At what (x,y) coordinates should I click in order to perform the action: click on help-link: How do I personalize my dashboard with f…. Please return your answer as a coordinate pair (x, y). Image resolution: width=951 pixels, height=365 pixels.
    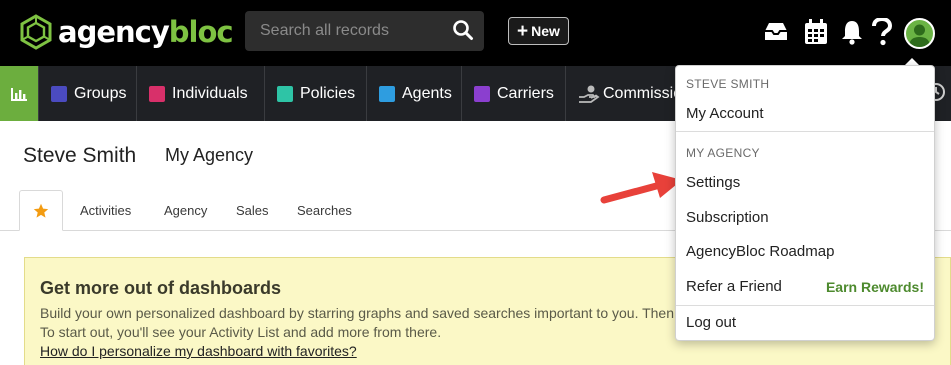
    Looking at the image, I should click on (198, 351).